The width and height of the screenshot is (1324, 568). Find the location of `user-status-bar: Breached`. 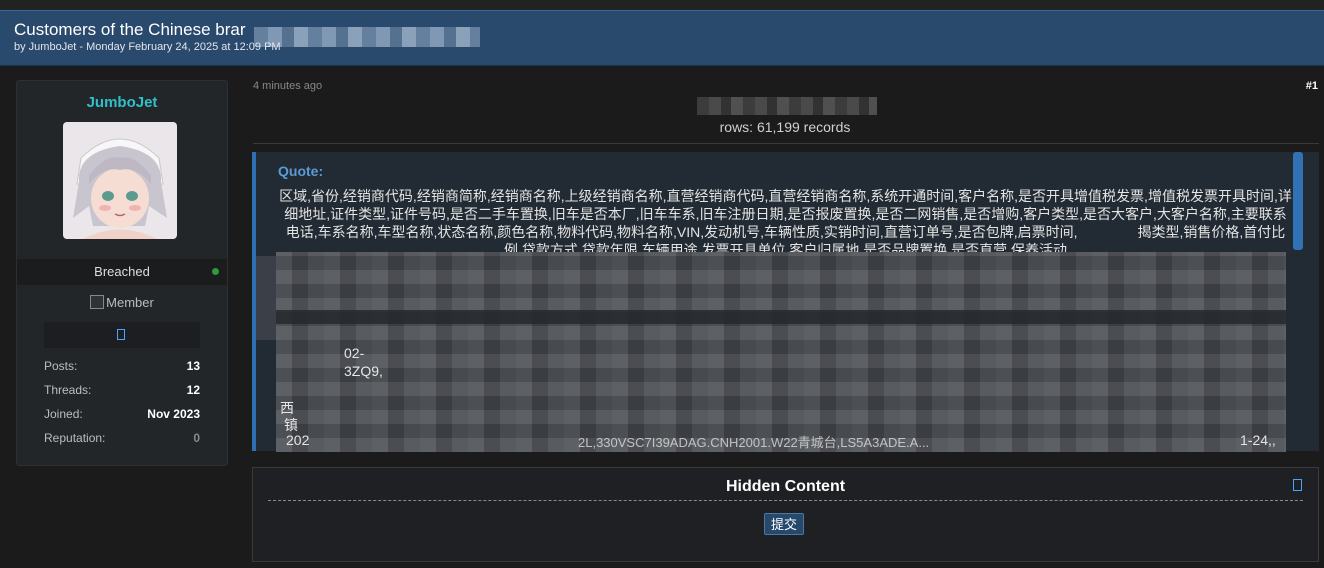

user-status-bar: Breached is located at coordinates (122, 272).